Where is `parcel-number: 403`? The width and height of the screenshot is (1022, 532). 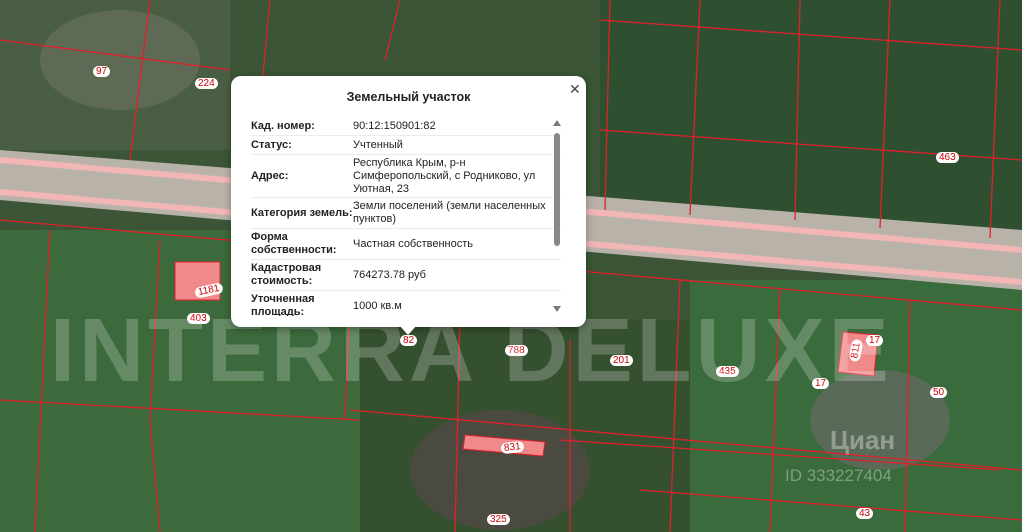
parcel-number: 403 is located at coordinates (198, 318).